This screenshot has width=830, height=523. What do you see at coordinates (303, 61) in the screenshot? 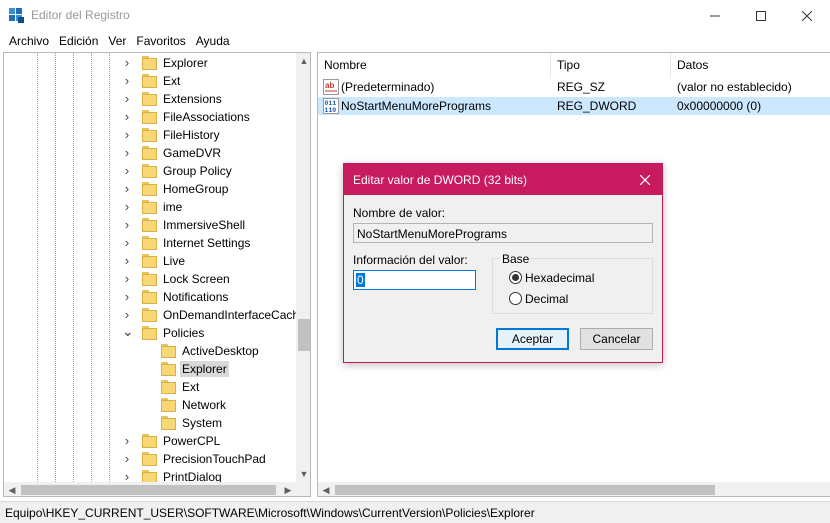
I see `scroll-up-icon: ▲` at bounding box center [303, 61].